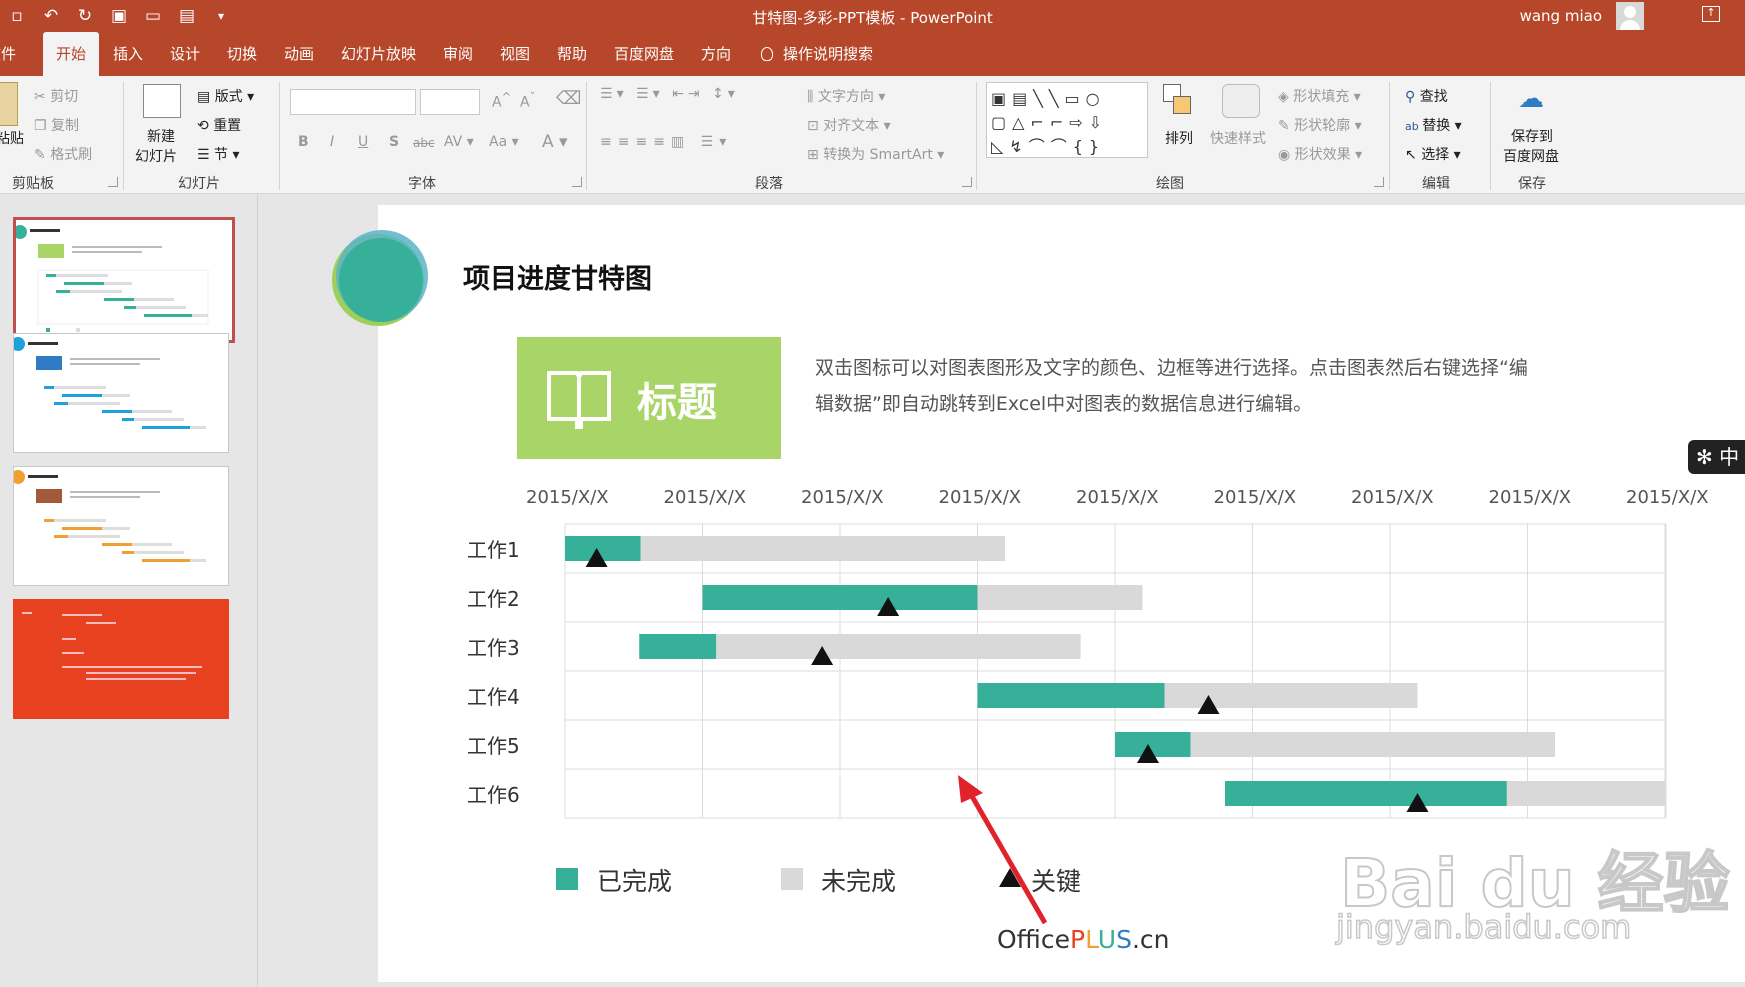 This screenshot has width=1745, height=987. What do you see at coordinates (635, 881) in the screenshot?
I see `legend-label-completed: 已完成` at bounding box center [635, 881].